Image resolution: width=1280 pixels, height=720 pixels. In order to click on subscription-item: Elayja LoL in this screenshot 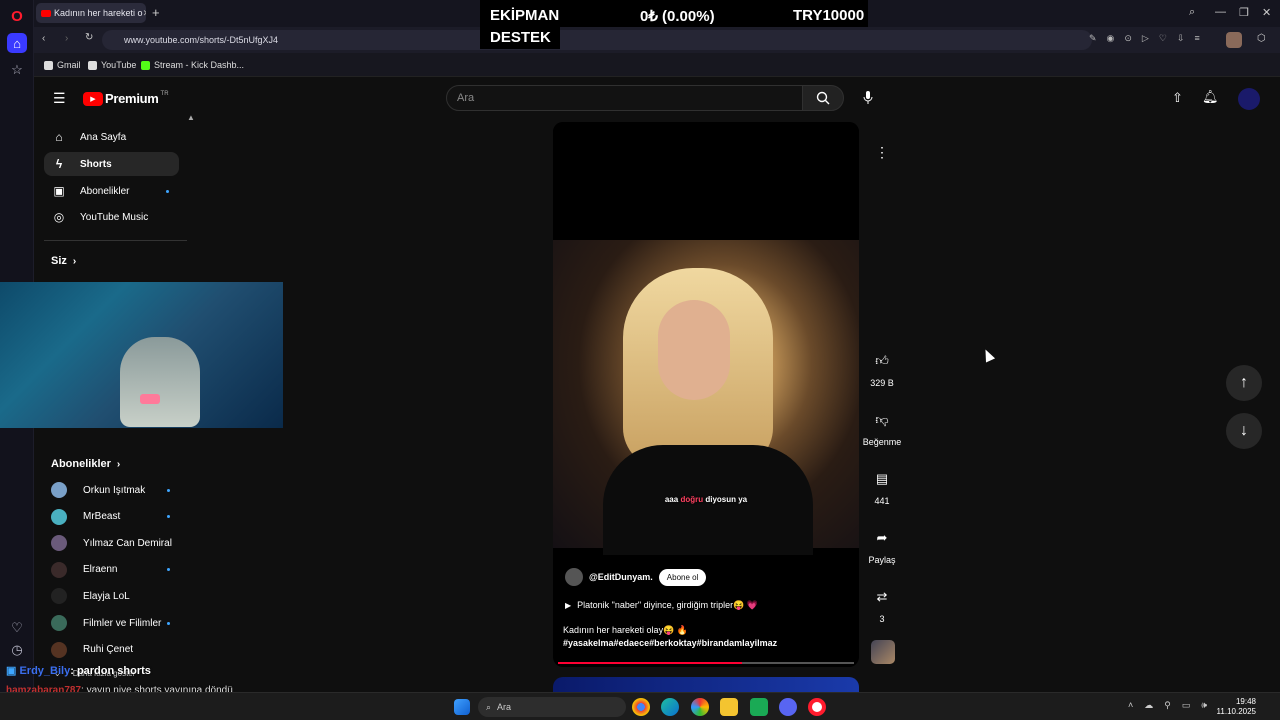, I will do `click(112, 596)`.